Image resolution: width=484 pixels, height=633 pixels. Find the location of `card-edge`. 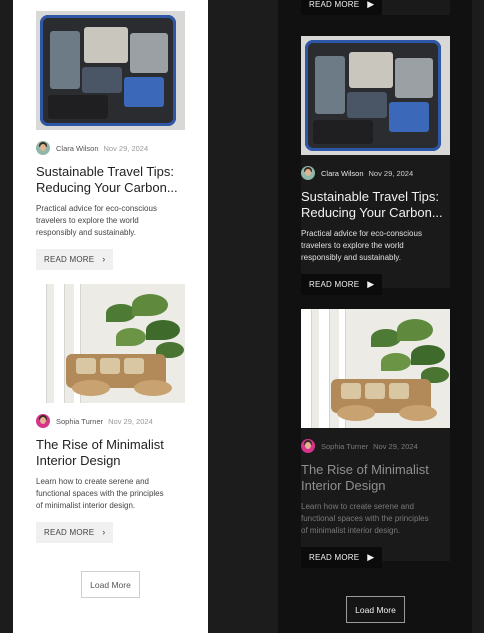

card-edge is located at coordinates (416, 7).